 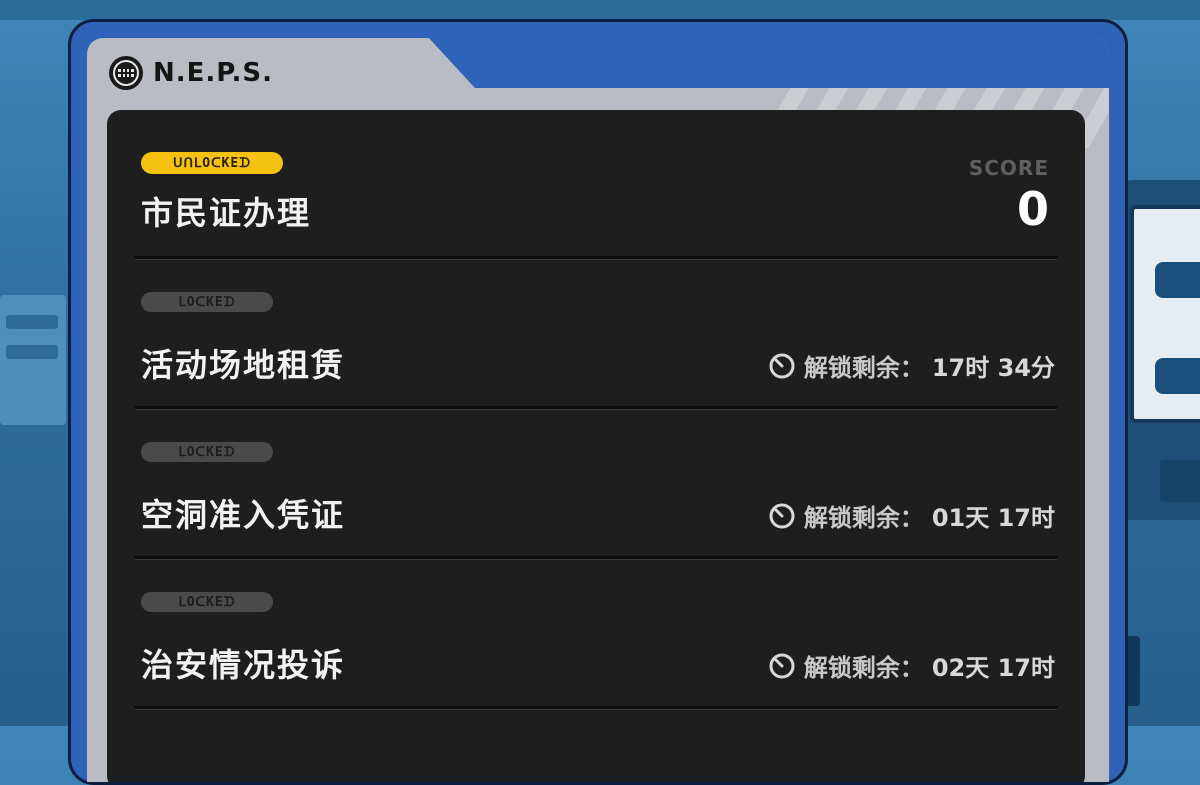 I want to click on item-title: 活动场地租赁, so click(x=243, y=365).